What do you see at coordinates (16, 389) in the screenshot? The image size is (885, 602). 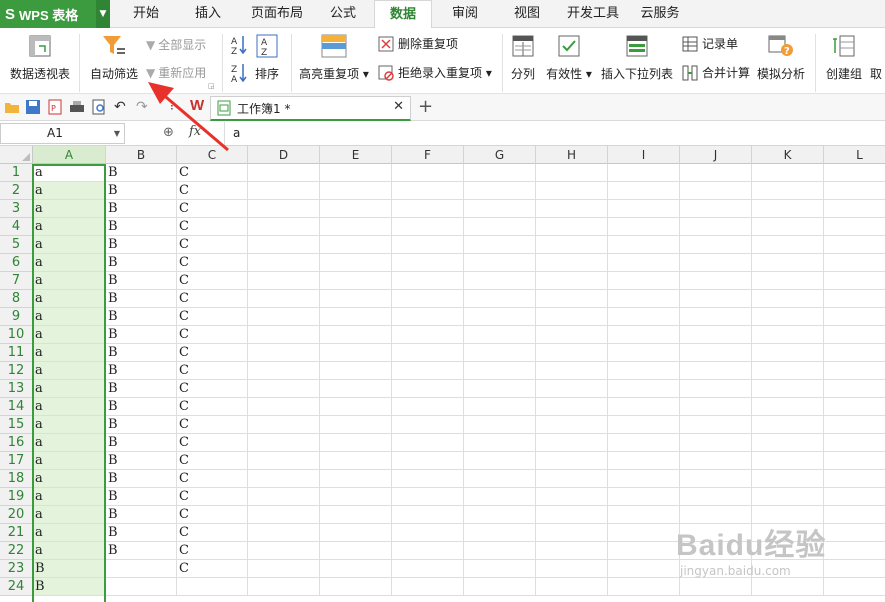 I see `row-header: 13` at bounding box center [16, 389].